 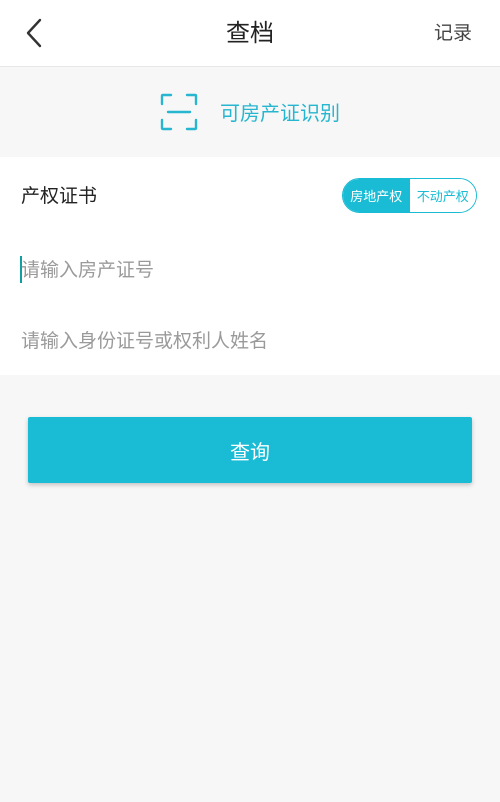 What do you see at coordinates (442, 195) in the screenshot?
I see `segment-immovable-property: 不动产权` at bounding box center [442, 195].